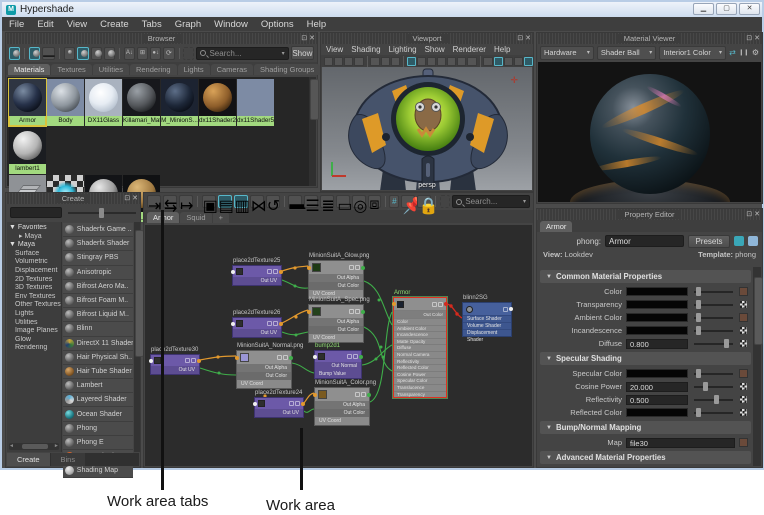 The height and width of the screenshot is (515, 764). Describe the element at coordinates (435, 49) in the screenshot. I see `vp-menu-show: Show` at that location.